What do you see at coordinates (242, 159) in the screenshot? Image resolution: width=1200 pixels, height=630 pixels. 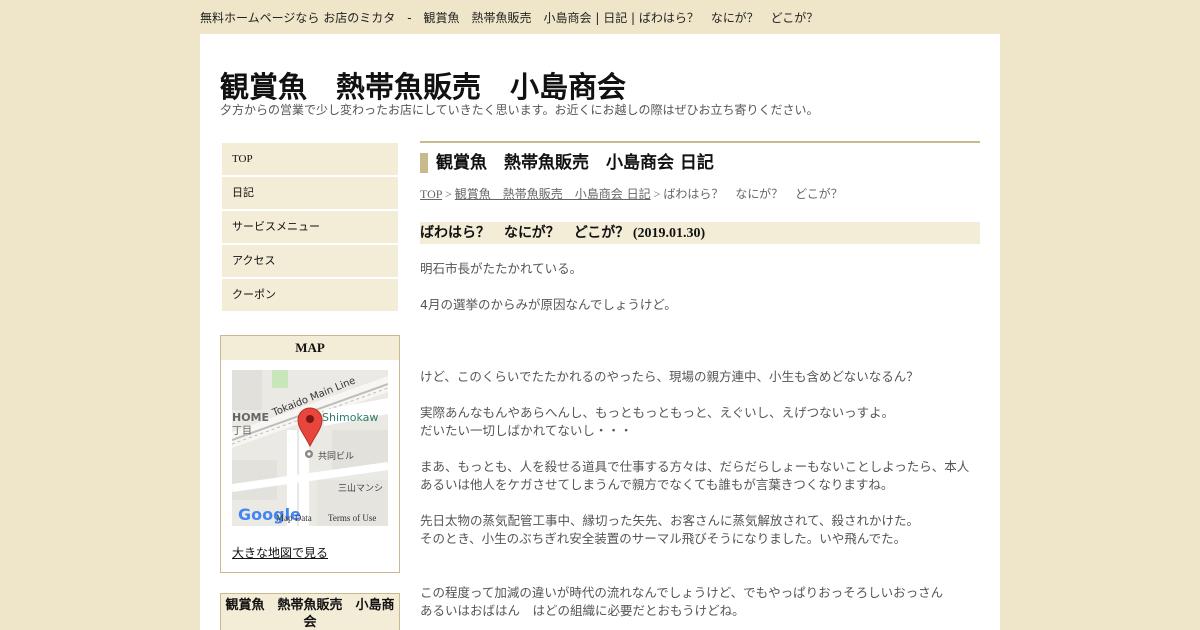 I see `nav-item-label: TOP` at bounding box center [242, 159].